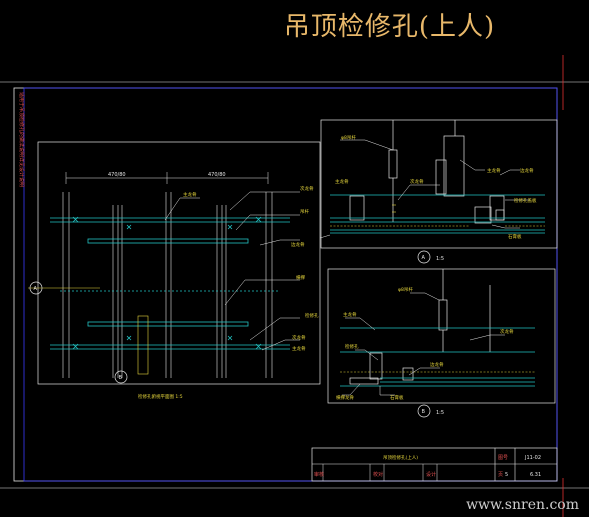 Image resolution: width=589 pixels, height=517 pixels. I want to click on title-block-row2-value: 5, so click(506, 475).